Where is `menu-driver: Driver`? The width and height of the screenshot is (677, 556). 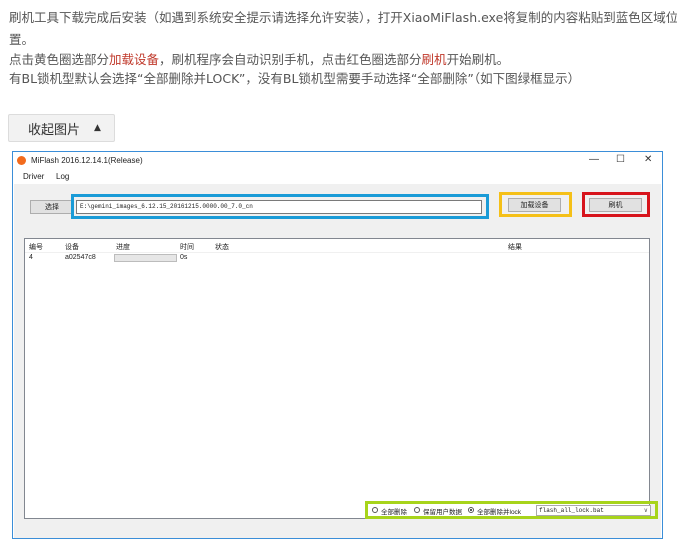
menu-driver: Driver is located at coordinates (33, 176).